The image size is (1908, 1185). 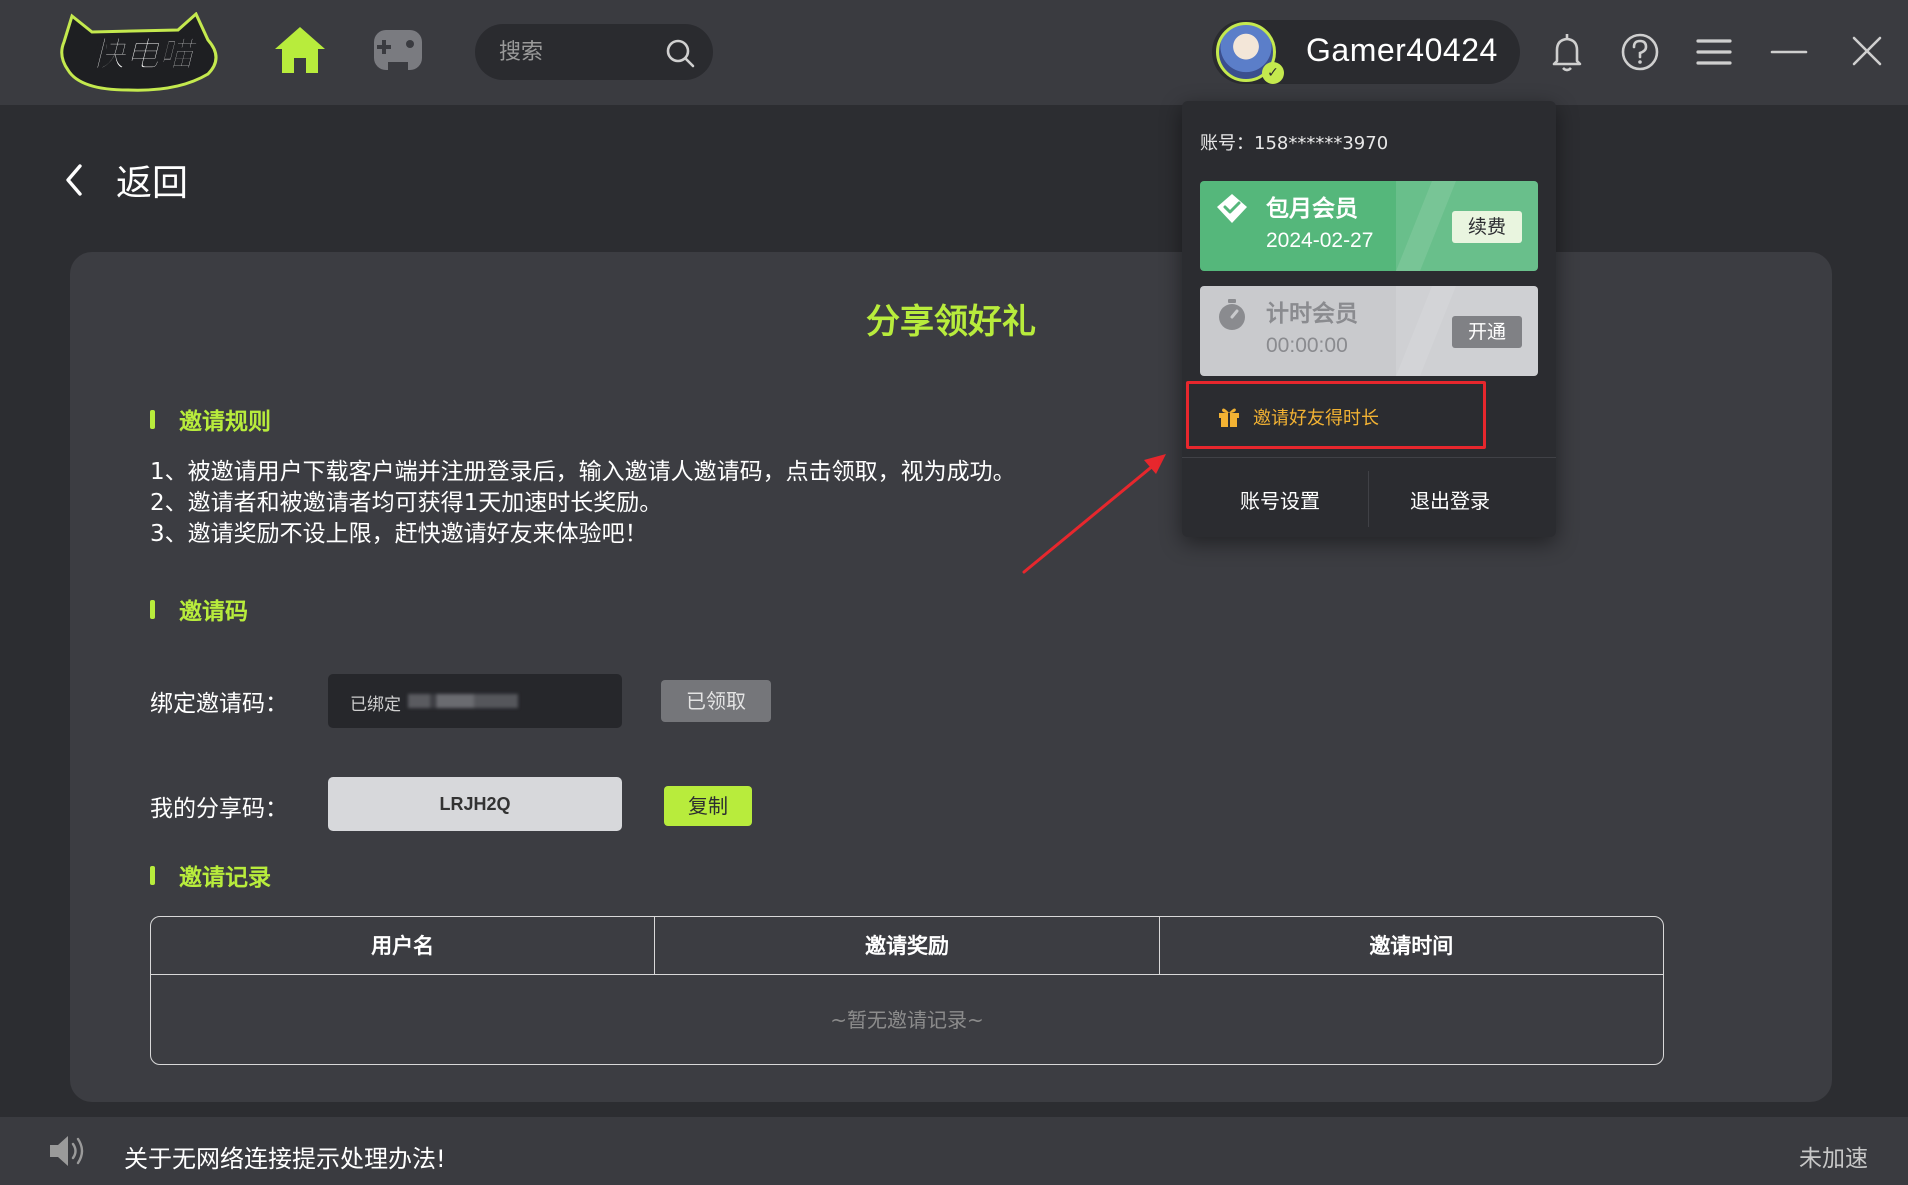 What do you see at coordinates (708, 806) in the screenshot?
I see `copy-button: 复制` at bounding box center [708, 806].